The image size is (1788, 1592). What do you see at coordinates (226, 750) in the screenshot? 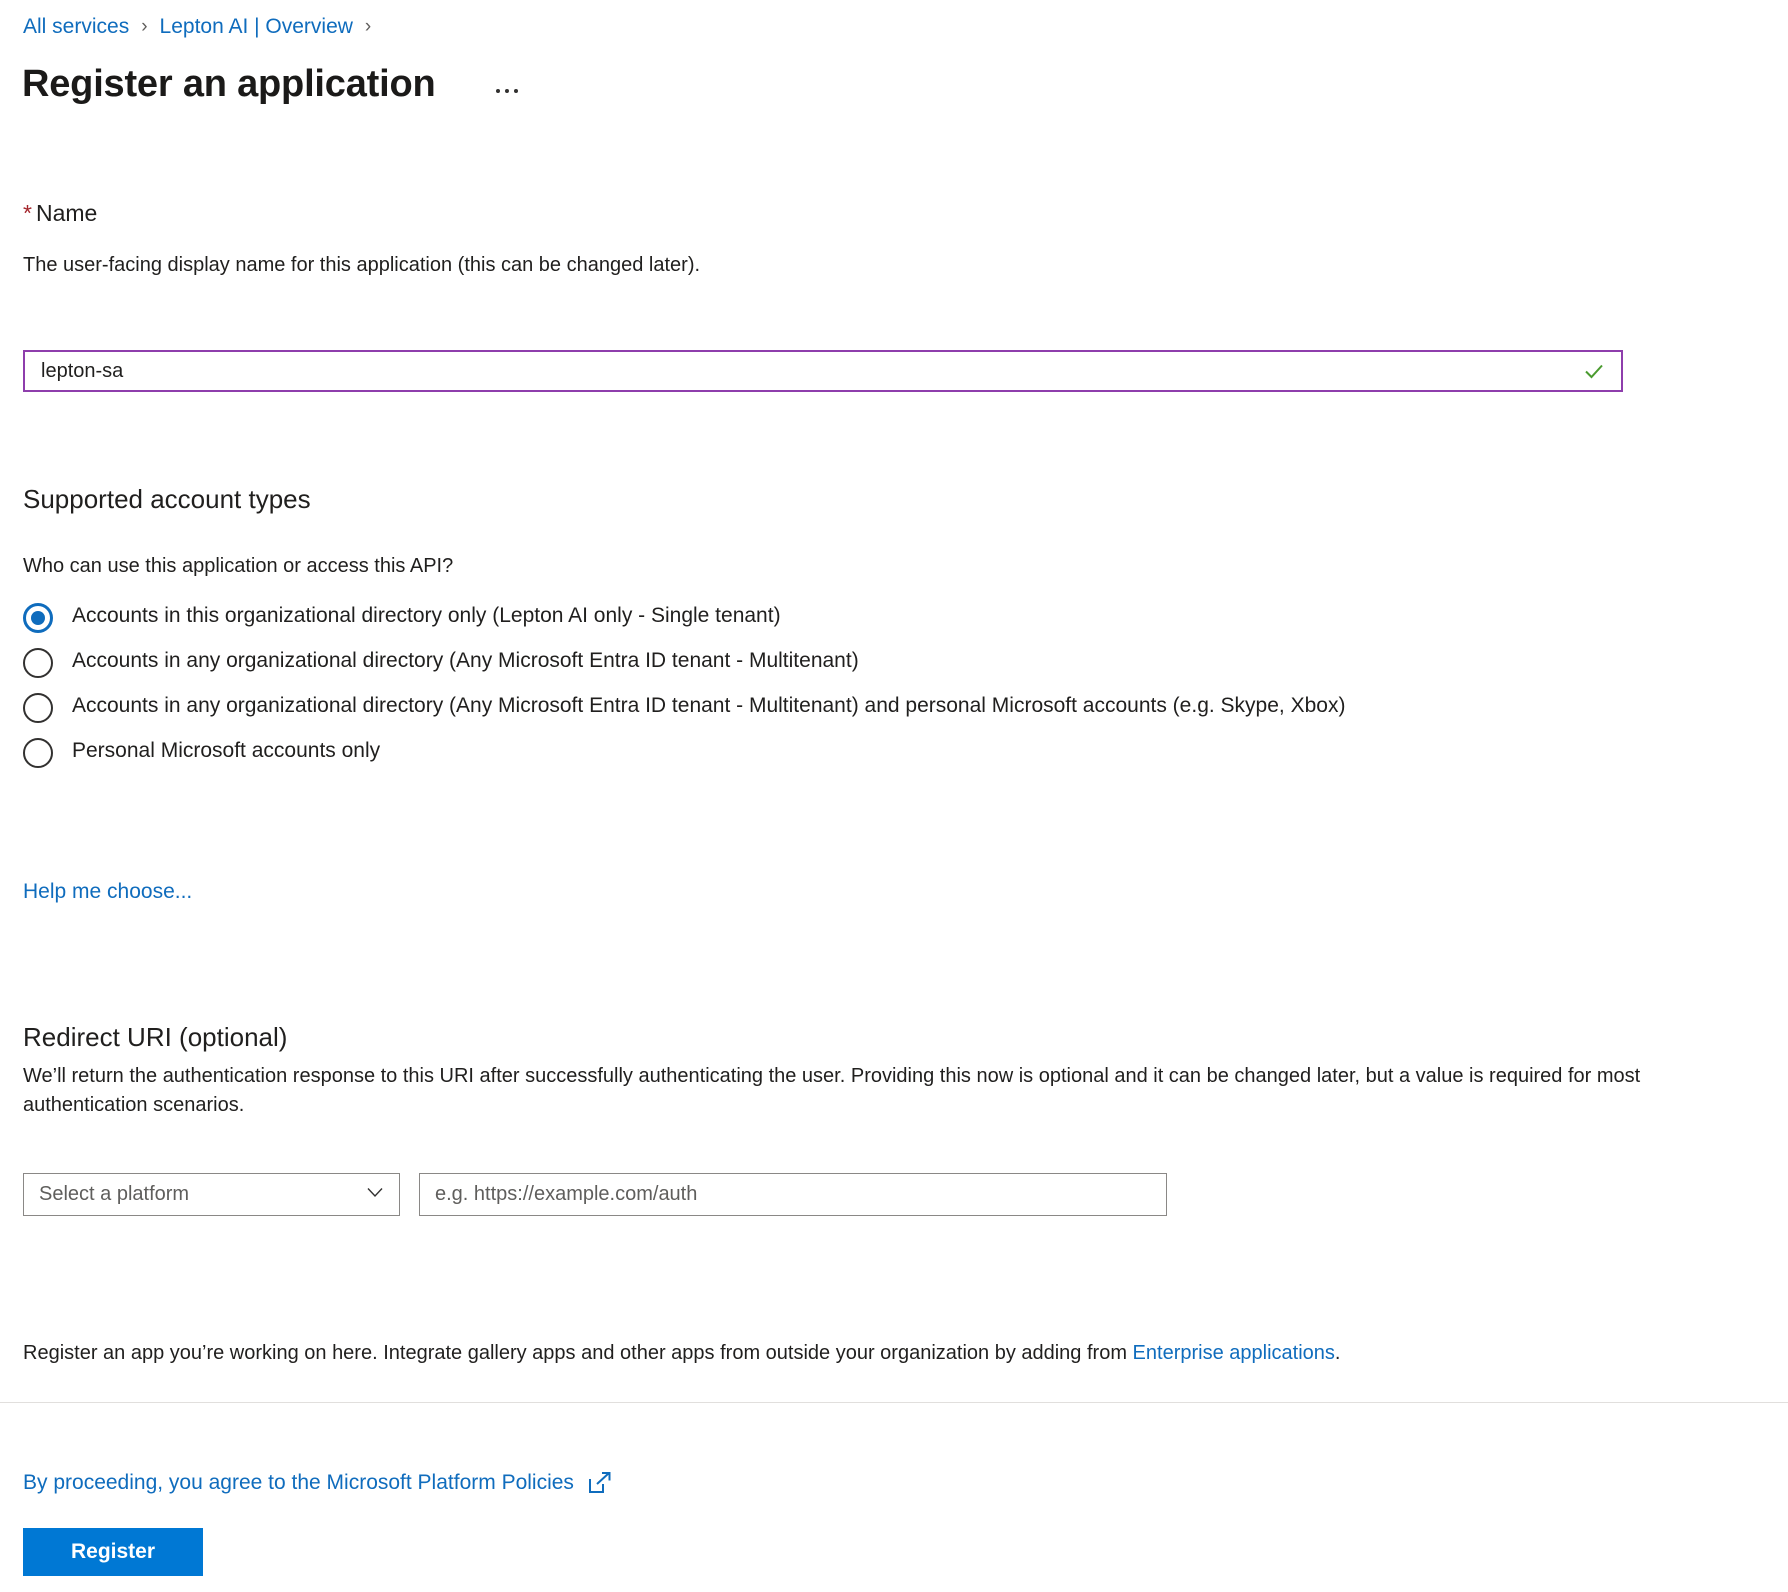
I see `radio-label-personal-only: Personal Microsoft accounts only` at bounding box center [226, 750].